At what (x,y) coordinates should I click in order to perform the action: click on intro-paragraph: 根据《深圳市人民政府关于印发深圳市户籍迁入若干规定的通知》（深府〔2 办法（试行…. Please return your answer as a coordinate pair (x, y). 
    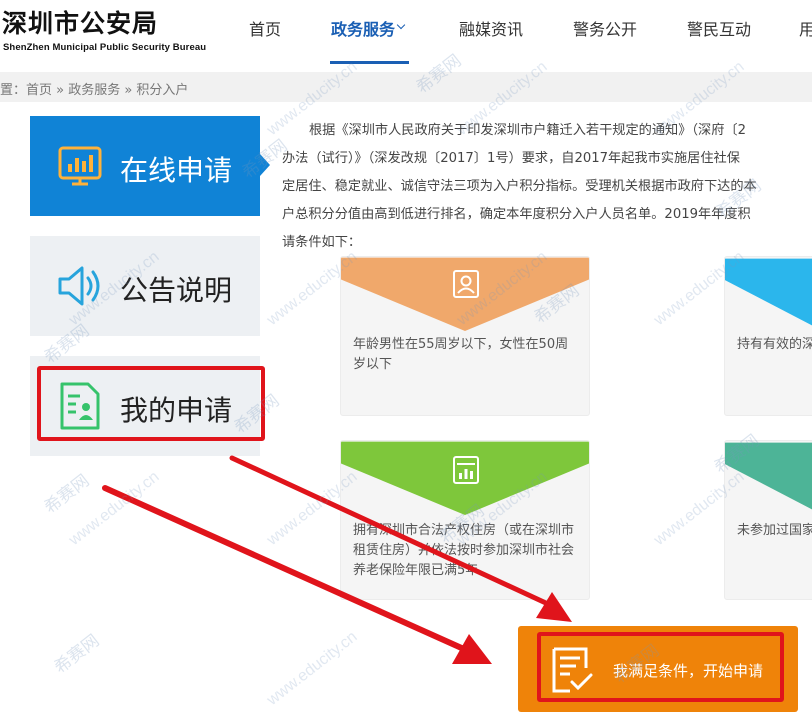
    Looking at the image, I should click on (547, 187).